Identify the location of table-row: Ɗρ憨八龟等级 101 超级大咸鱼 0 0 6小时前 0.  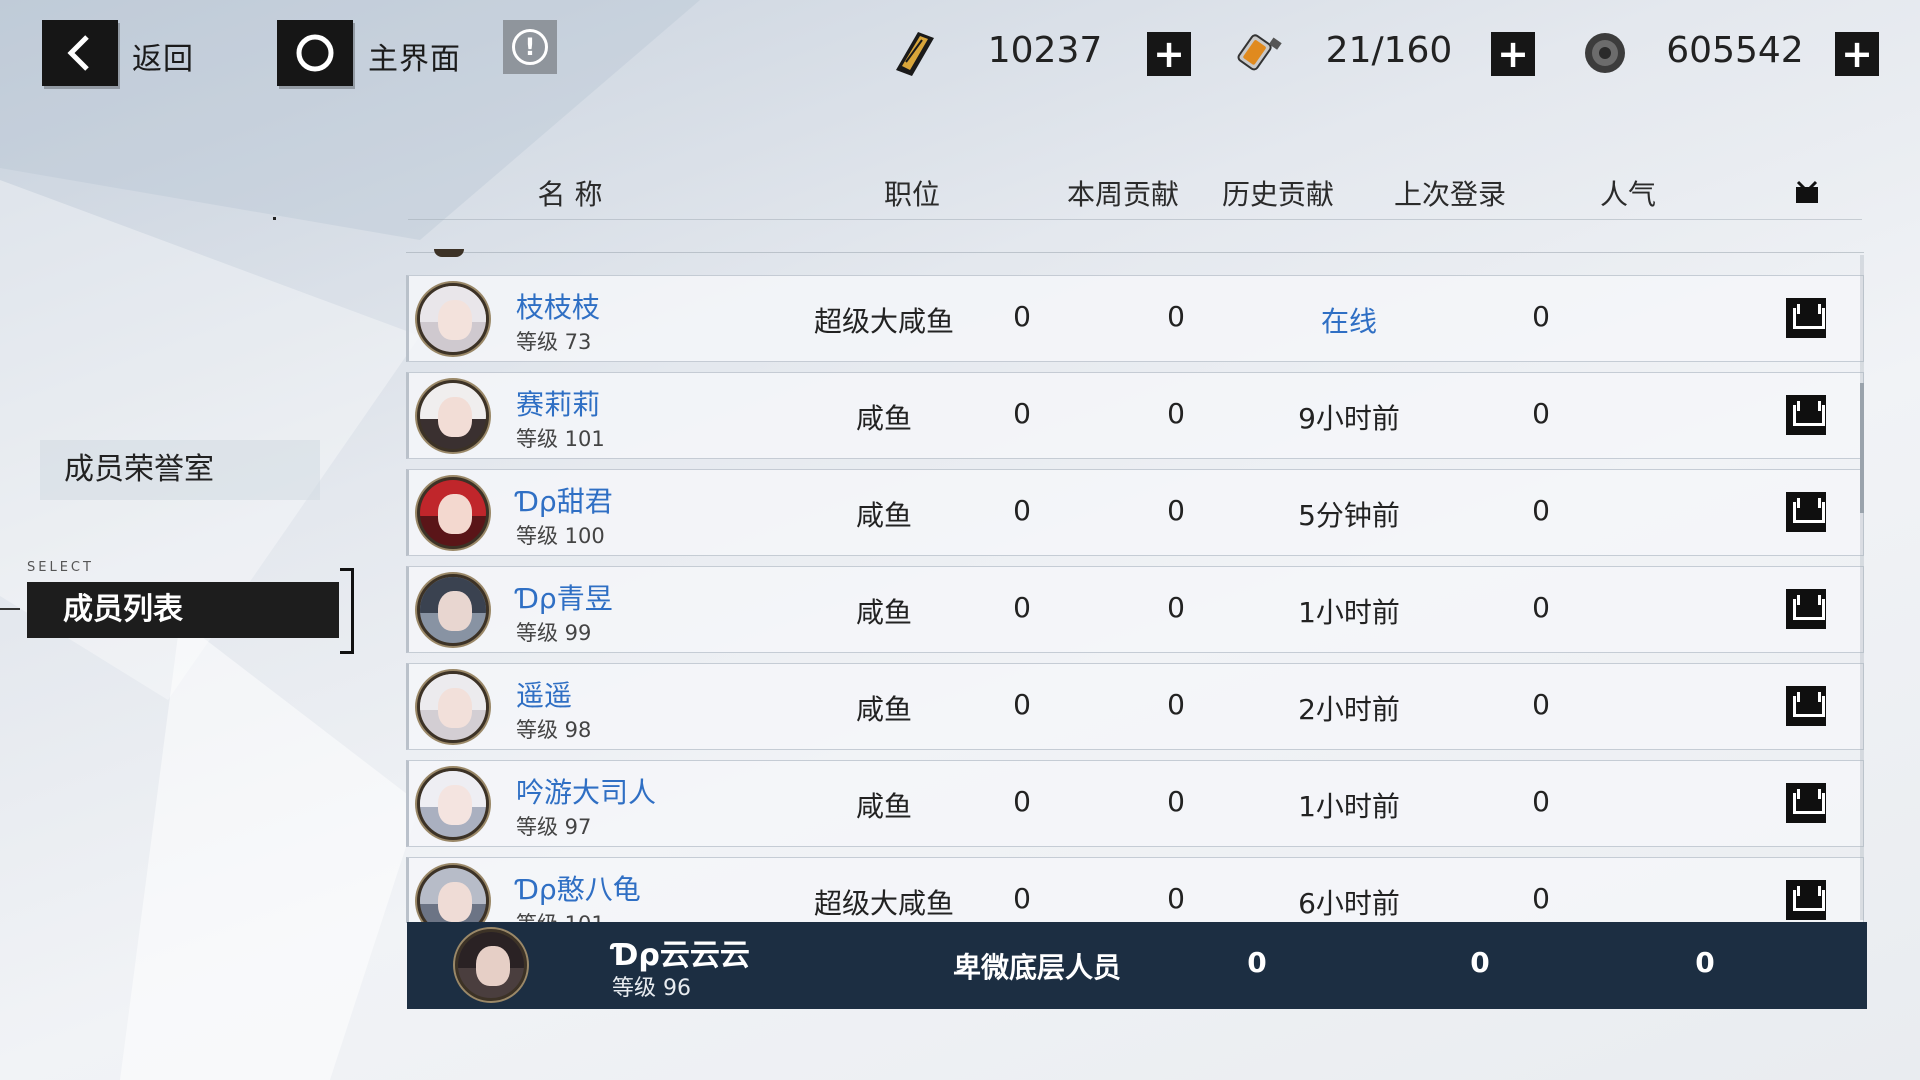
(1135, 890).